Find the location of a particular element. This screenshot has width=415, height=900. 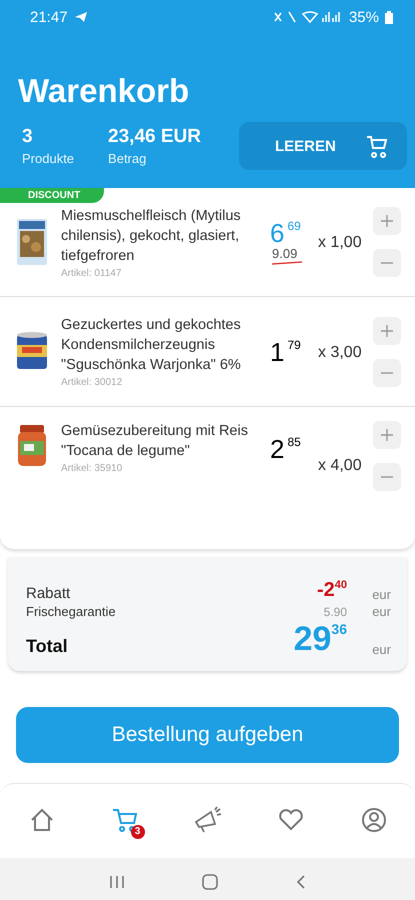

megaphone-icon is located at coordinates (207, 820).